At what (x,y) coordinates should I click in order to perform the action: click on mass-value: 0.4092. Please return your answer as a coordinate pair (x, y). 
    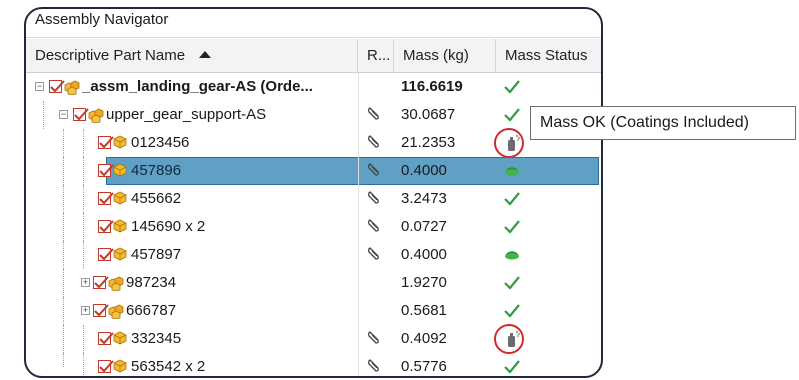
    Looking at the image, I should click on (424, 338).